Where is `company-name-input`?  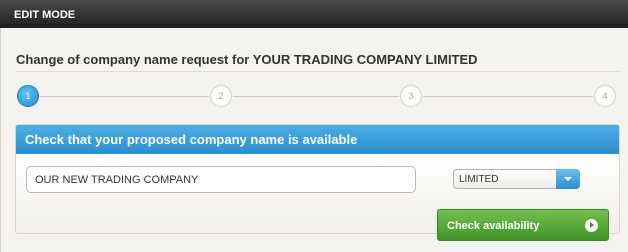
company-name-input is located at coordinates (221, 179).